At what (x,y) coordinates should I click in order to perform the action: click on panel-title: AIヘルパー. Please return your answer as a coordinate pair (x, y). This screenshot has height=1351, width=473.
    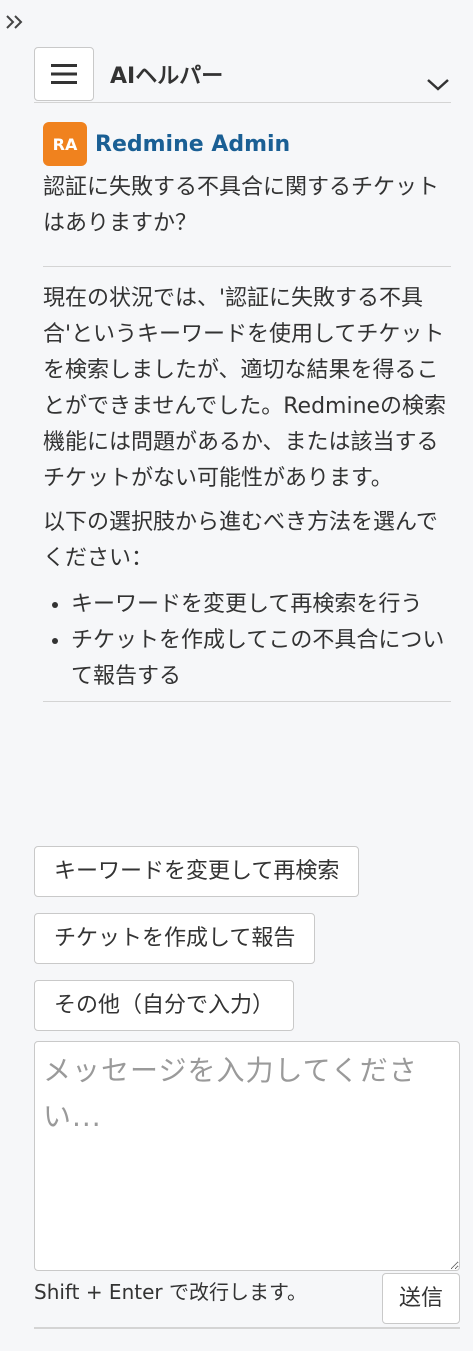
    Looking at the image, I should click on (167, 76).